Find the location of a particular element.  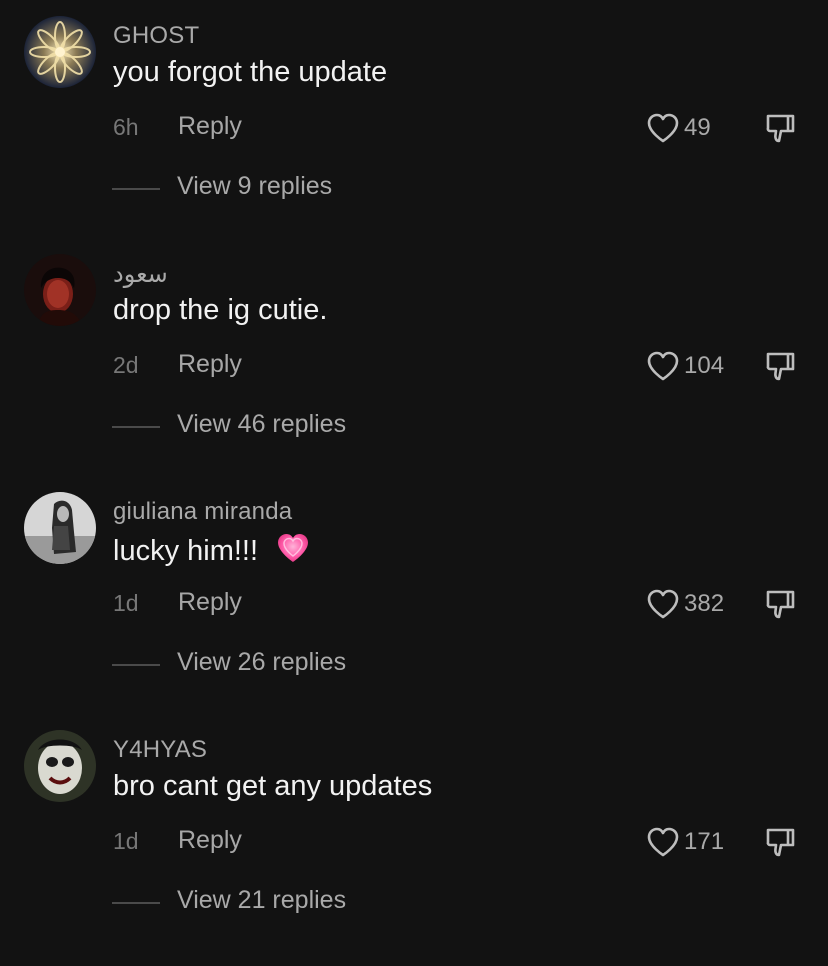

view-replies-label: View 9 replies is located at coordinates (255, 186).